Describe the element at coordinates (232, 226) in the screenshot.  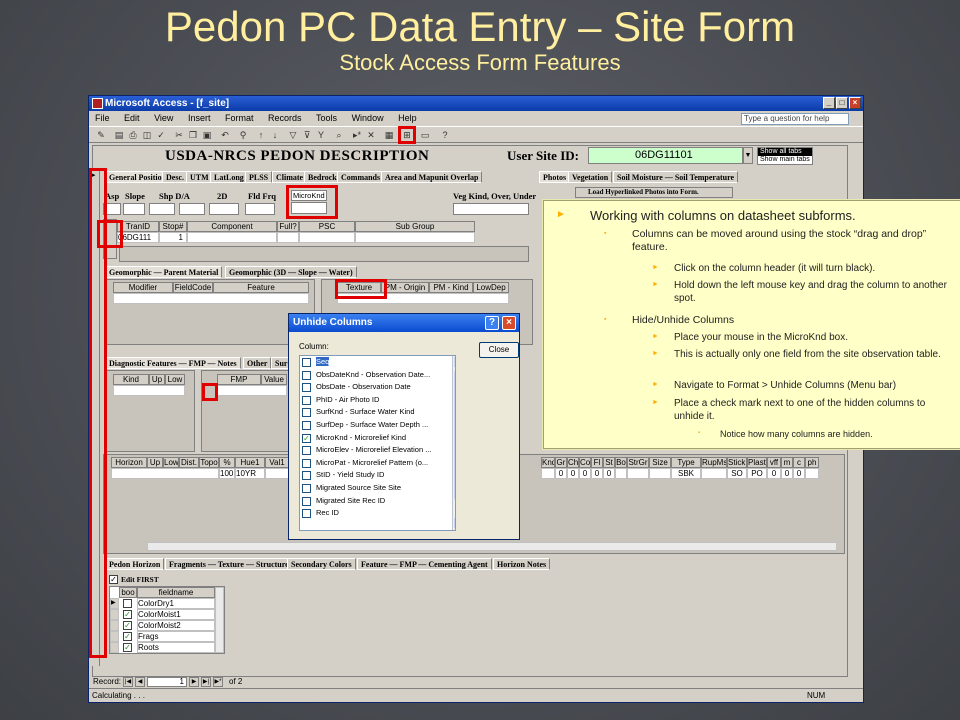
I see `col-header-component: Component` at that location.